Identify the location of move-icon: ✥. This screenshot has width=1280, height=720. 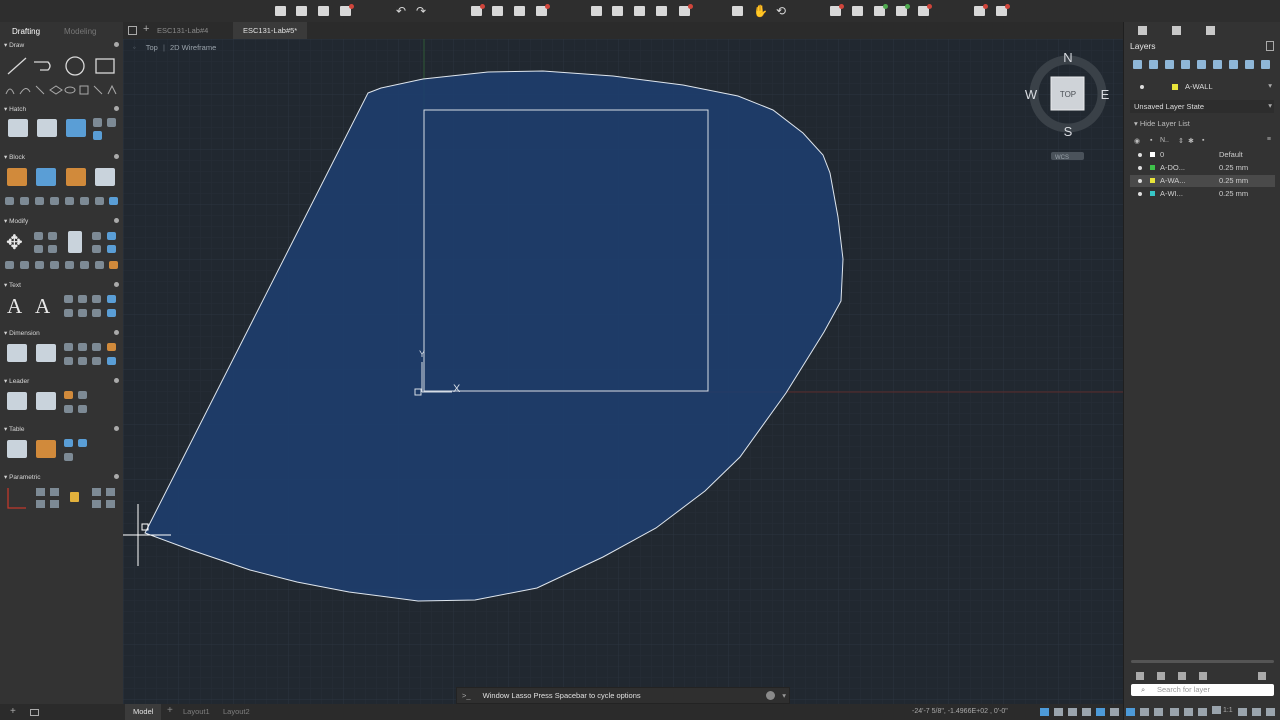
(14, 242).